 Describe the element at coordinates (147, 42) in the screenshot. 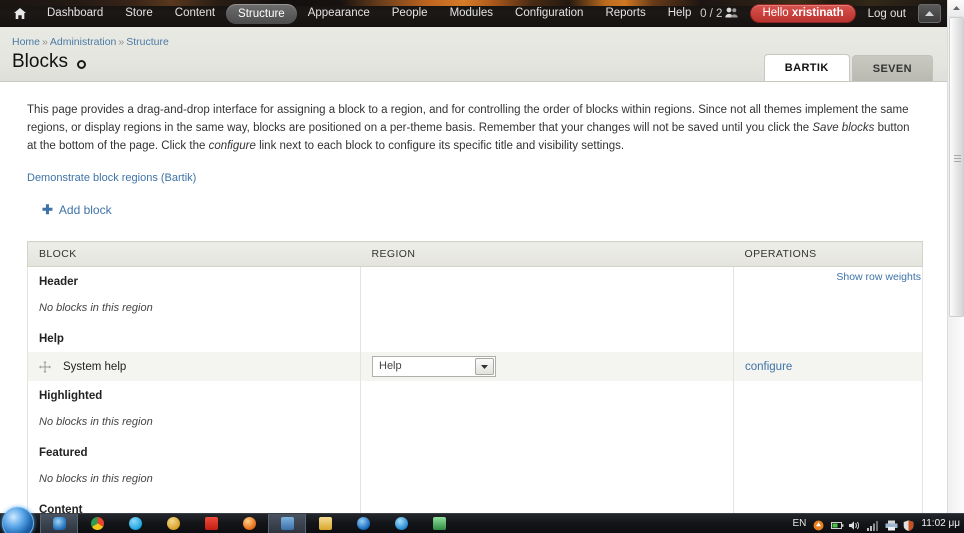

I see `breadcrumb-item-structure: Structure` at that location.